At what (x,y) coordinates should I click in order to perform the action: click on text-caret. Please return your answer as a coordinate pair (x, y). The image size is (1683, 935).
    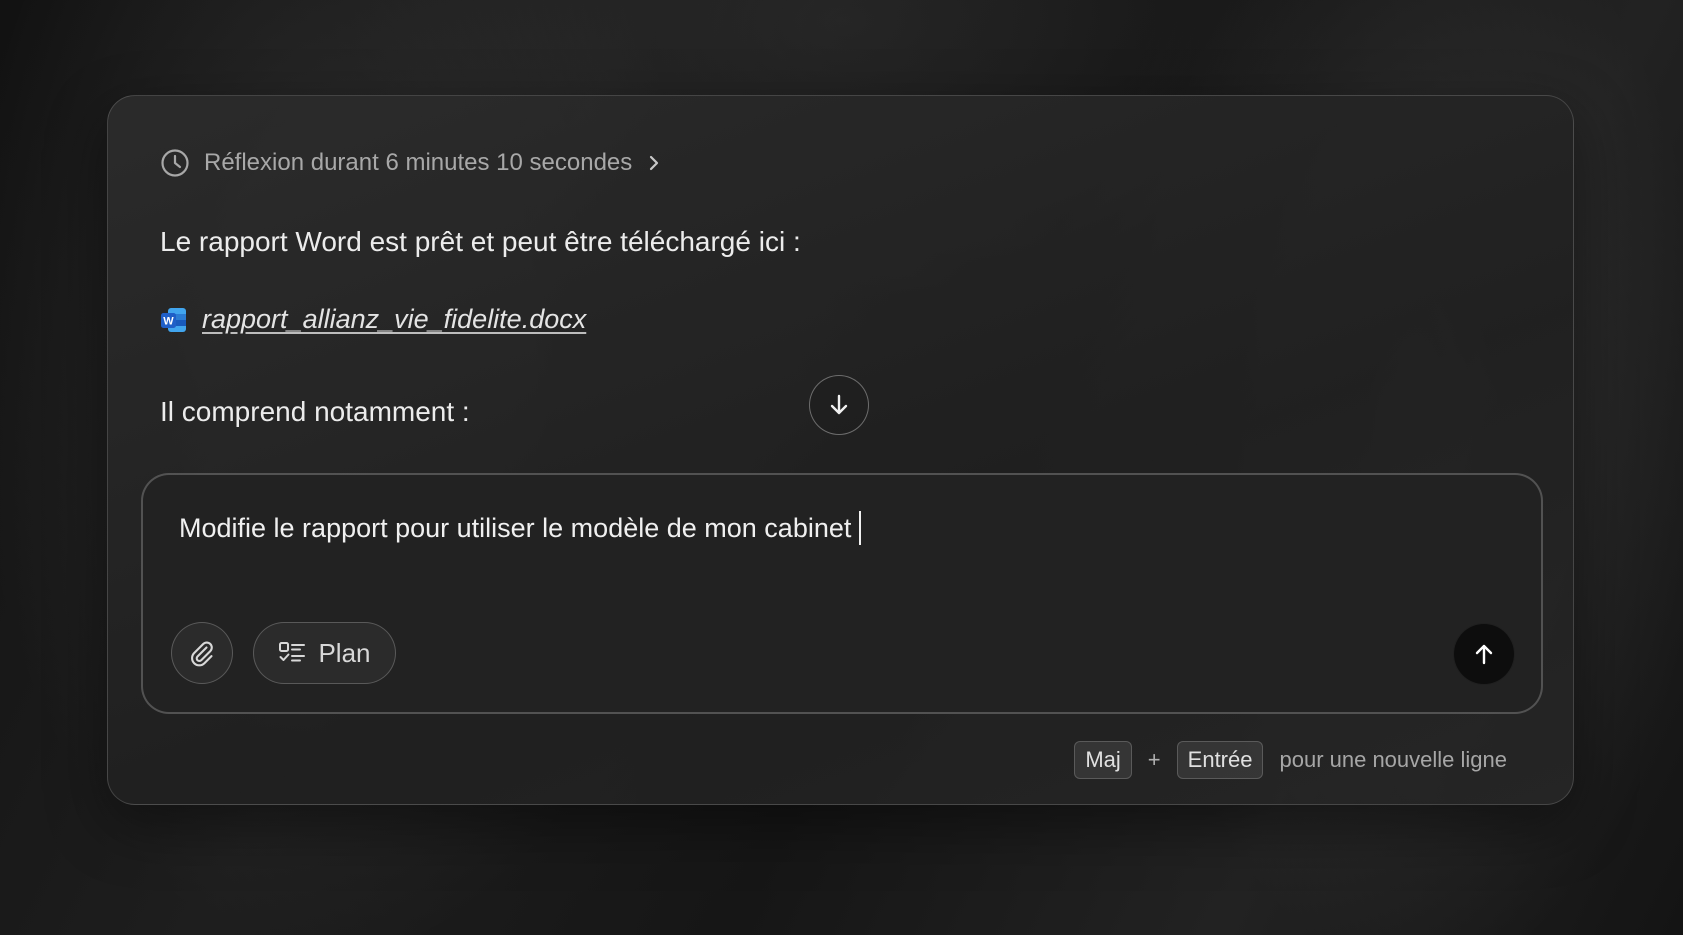
    Looking at the image, I should click on (860, 528).